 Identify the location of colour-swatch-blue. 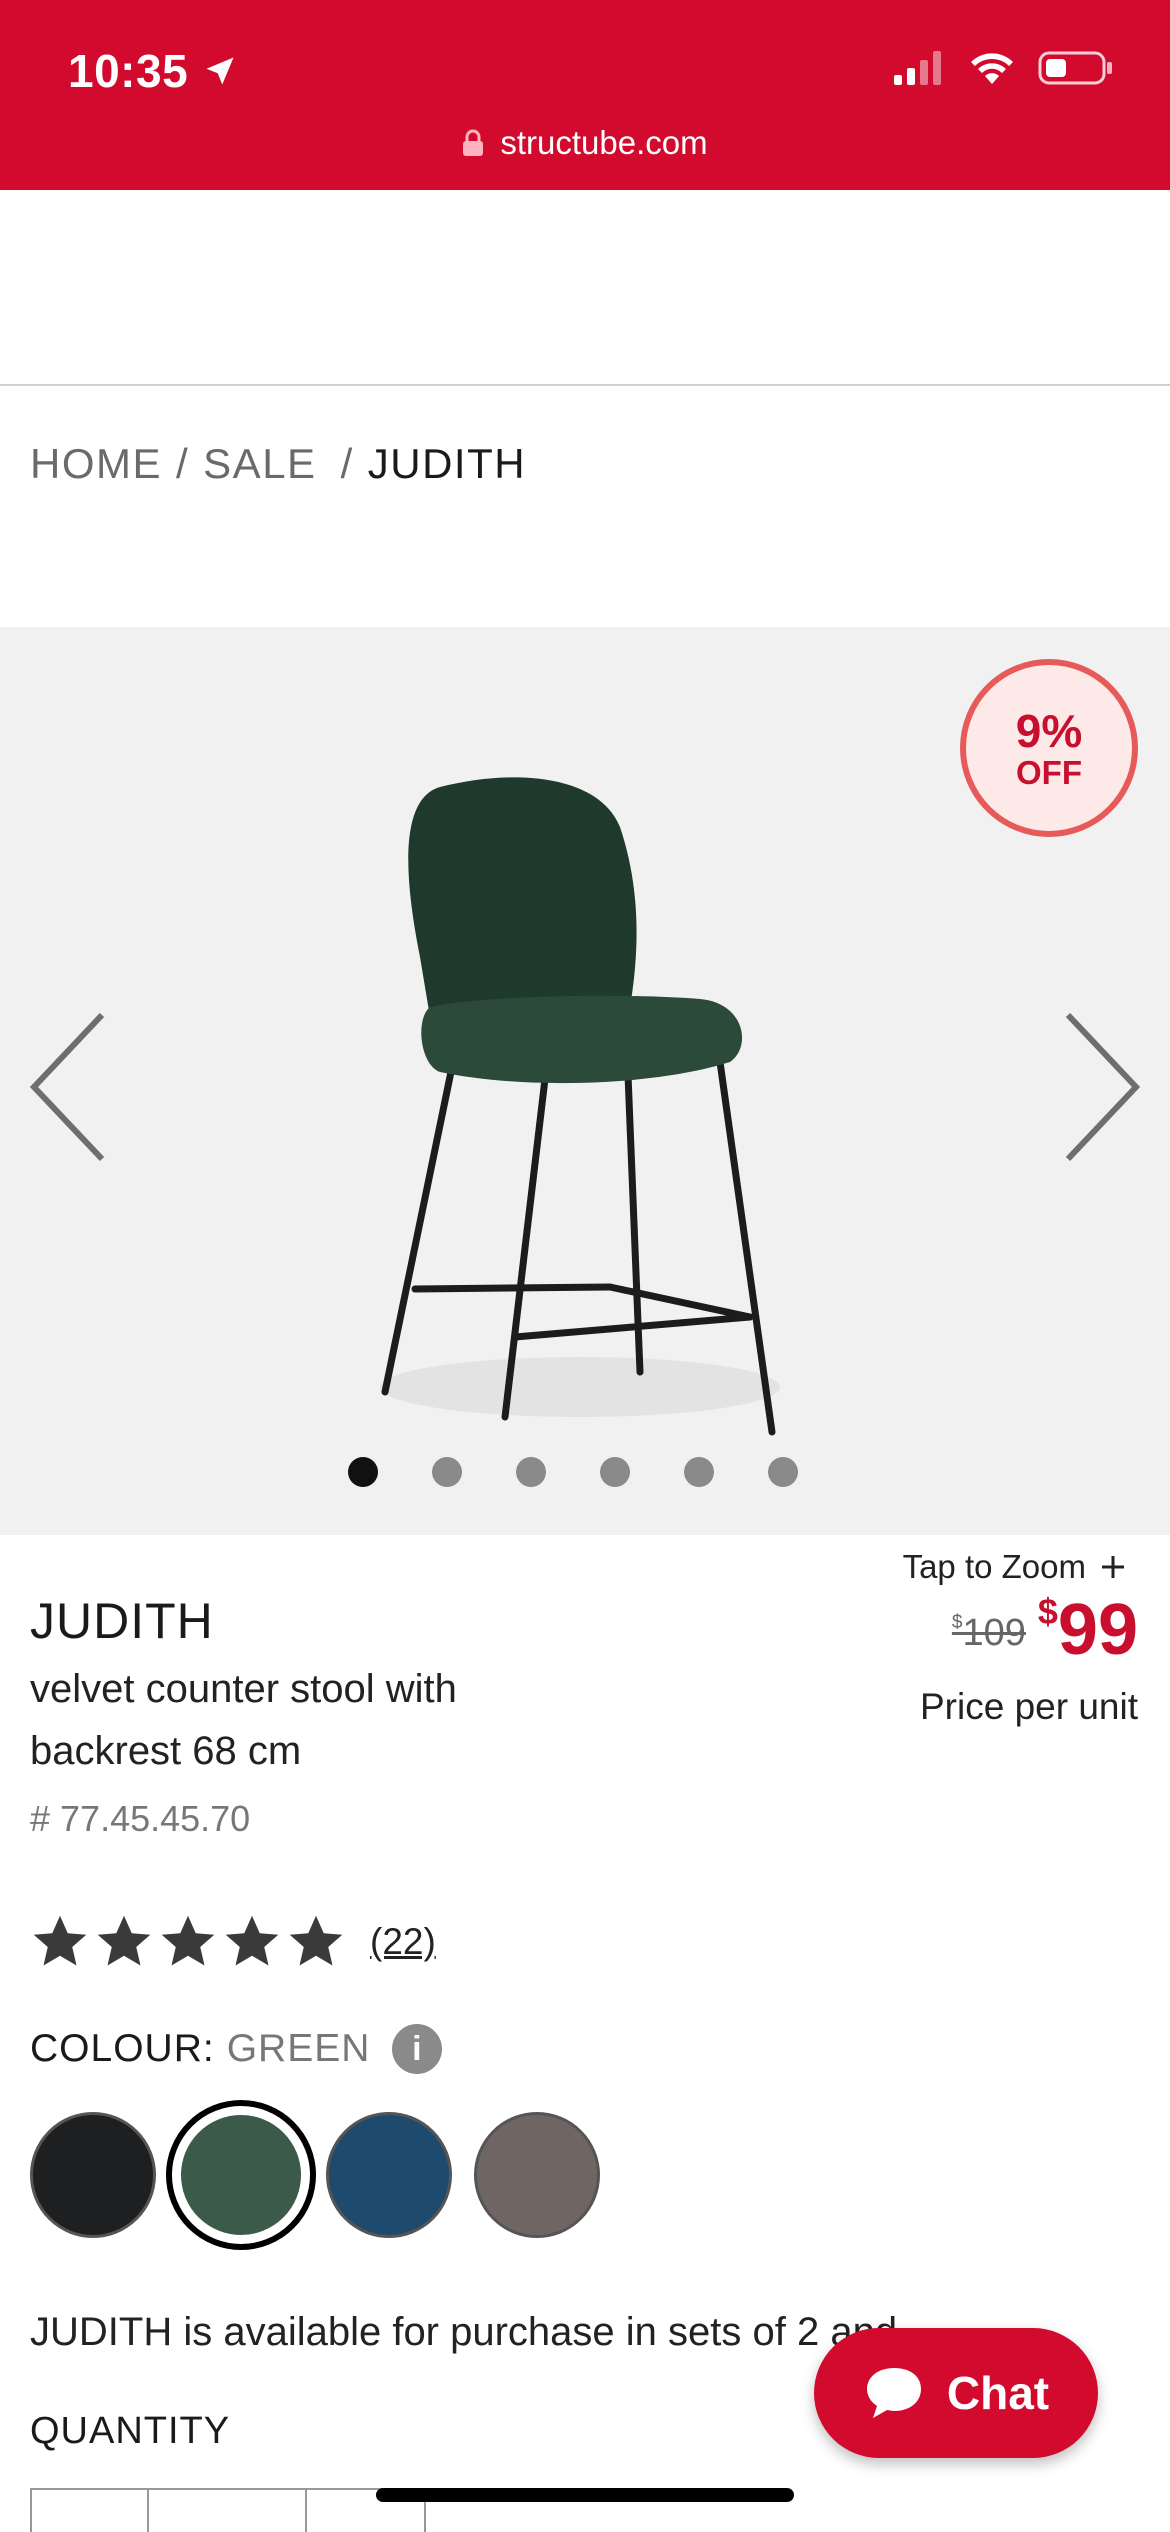
(389, 2175).